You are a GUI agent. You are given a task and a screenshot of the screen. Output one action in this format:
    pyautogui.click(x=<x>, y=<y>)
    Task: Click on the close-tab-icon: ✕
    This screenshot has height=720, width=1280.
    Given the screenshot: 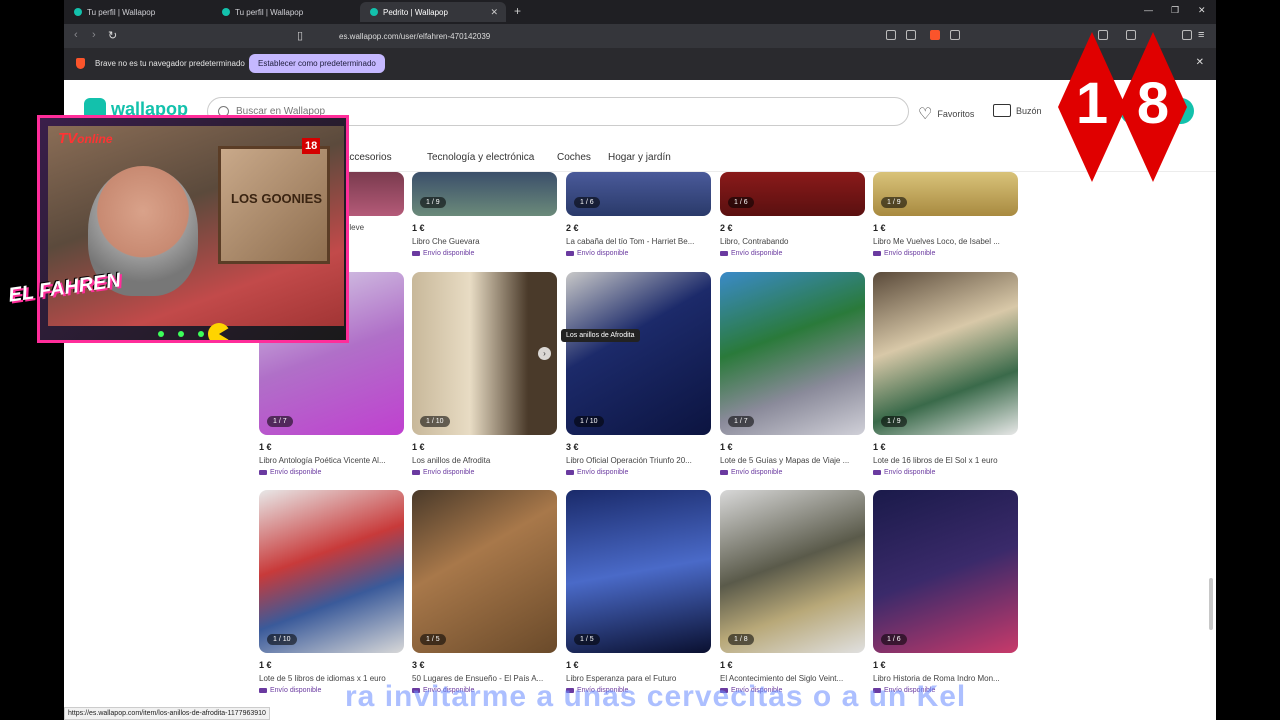 What is the action you would take?
    pyautogui.click(x=494, y=12)
    